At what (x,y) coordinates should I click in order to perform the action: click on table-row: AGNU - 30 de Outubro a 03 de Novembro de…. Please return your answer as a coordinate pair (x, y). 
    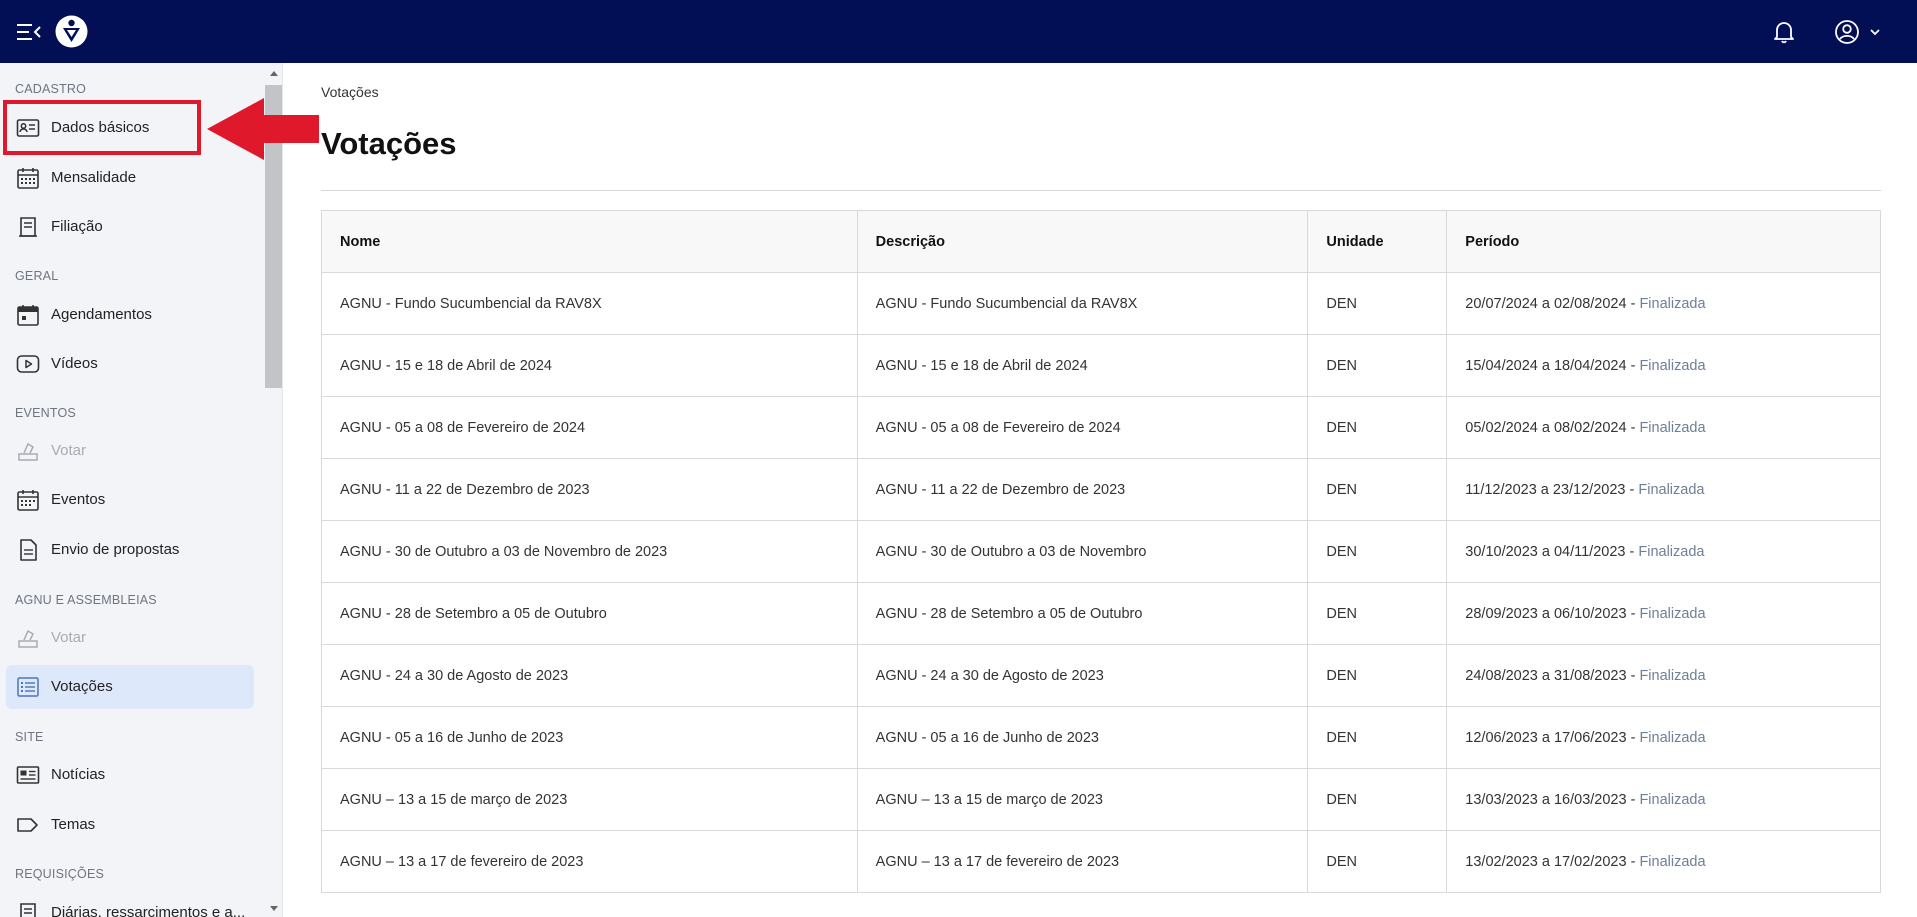
    Looking at the image, I should click on (1101, 551).